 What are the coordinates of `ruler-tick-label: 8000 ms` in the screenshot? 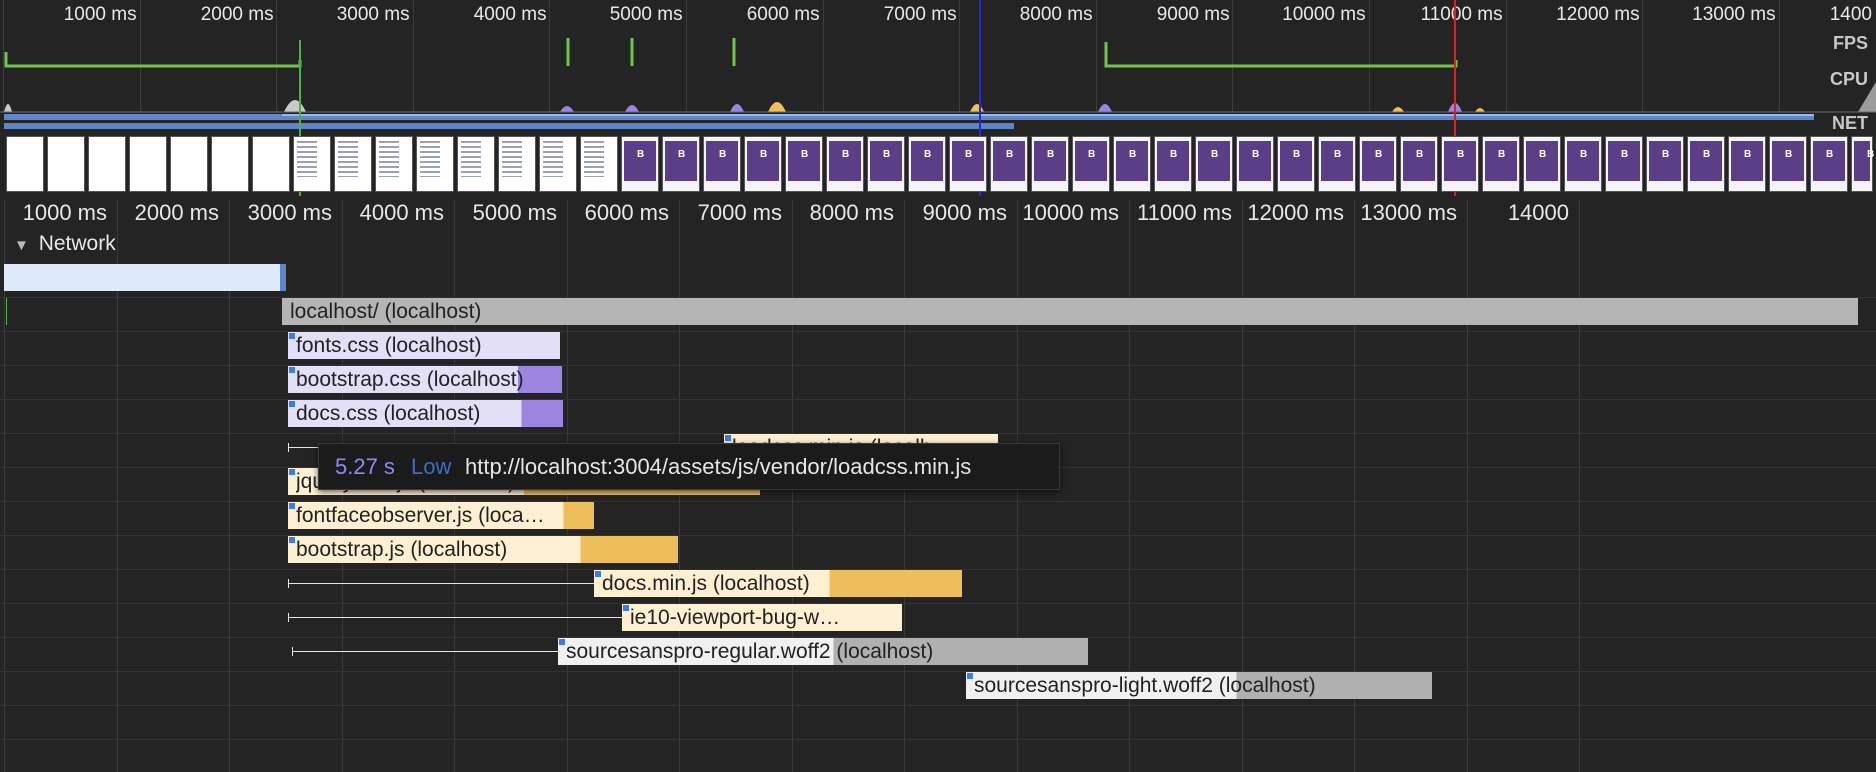 It's located at (851, 212).